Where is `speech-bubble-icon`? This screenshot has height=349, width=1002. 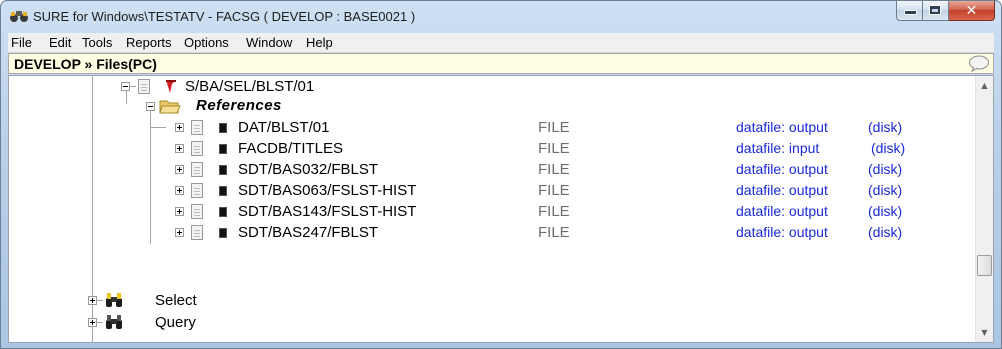
speech-bubble-icon is located at coordinates (979, 63).